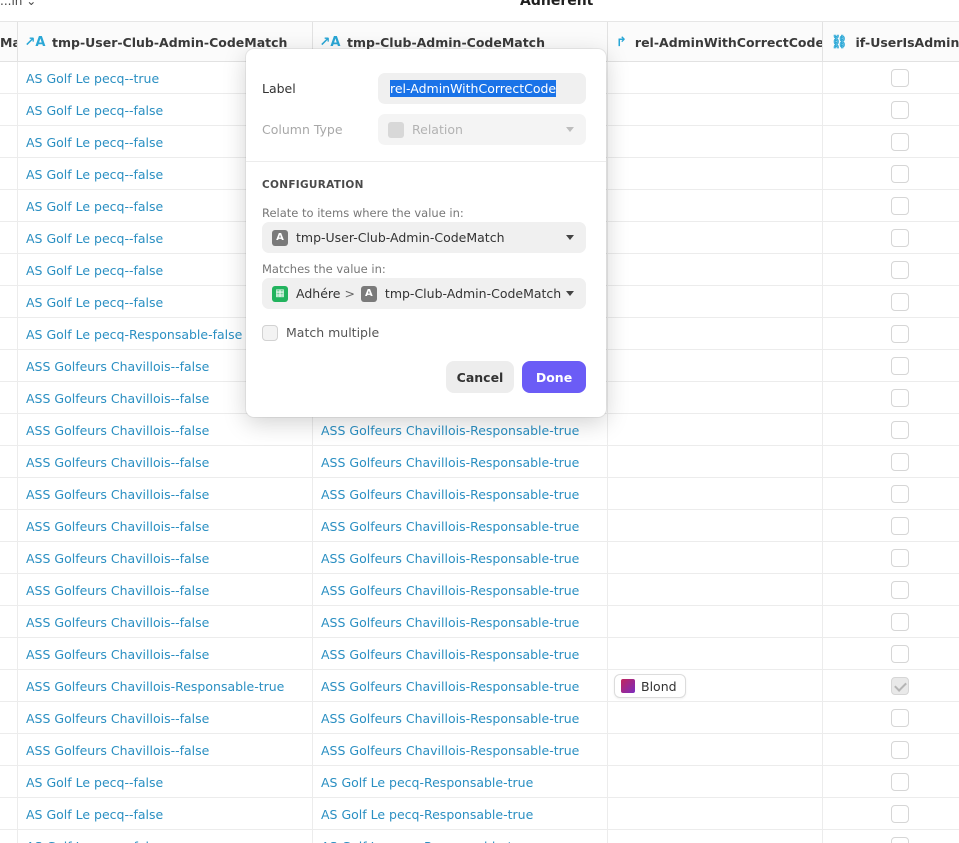 The height and width of the screenshot is (843, 959). What do you see at coordinates (482, 129) in the screenshot?
I see `column-type-select: Relation` at bounding box center [482, 129].